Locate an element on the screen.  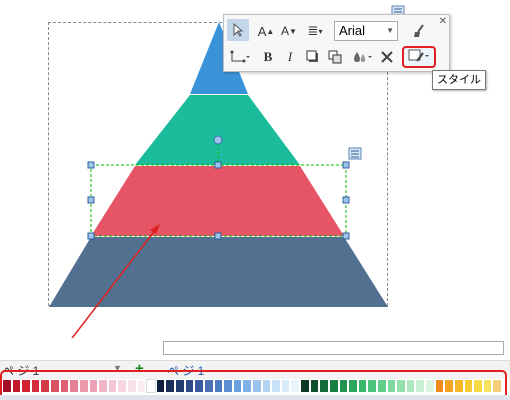
style-icon is located at coordinates (419, 57).